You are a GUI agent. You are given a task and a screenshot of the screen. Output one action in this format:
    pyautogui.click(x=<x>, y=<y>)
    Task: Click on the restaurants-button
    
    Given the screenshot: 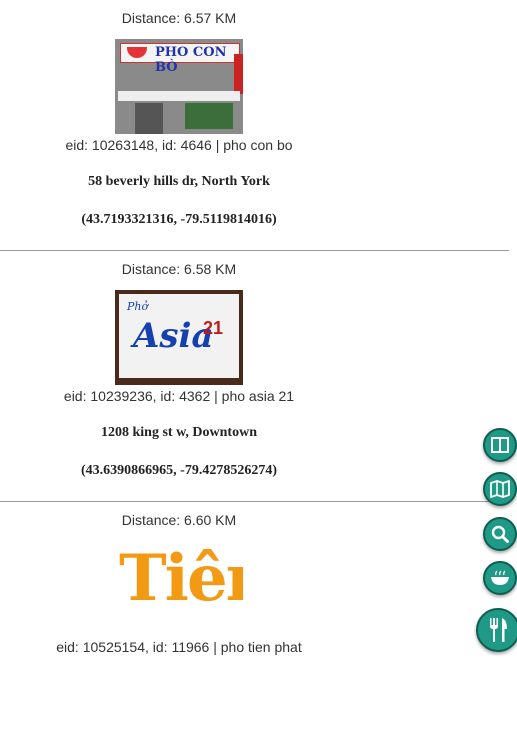 What is the action you would take?
    pyautogui.click(x=496, y=630)
    